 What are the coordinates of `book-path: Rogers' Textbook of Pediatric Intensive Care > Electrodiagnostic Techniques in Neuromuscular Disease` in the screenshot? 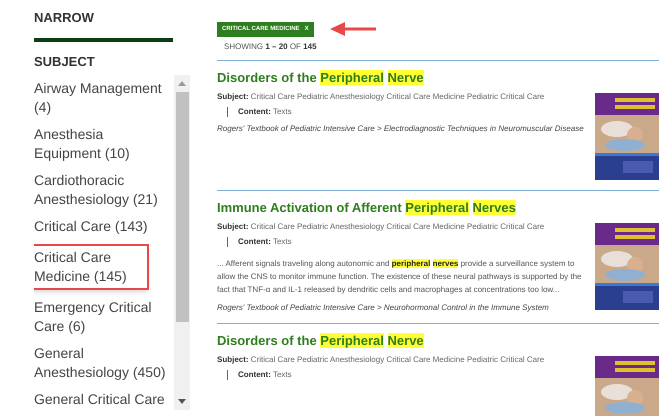 It's located at (401, 128).